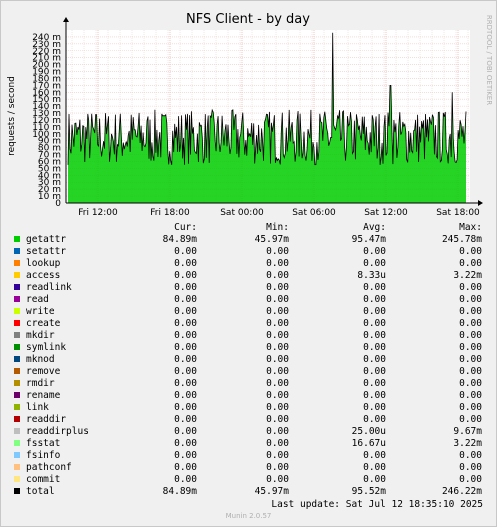 The image size is (497, 527). Describe the element at coordinates (248, 19) in the screenshot. I see `chart-title: NFS Client - by day` at that location.